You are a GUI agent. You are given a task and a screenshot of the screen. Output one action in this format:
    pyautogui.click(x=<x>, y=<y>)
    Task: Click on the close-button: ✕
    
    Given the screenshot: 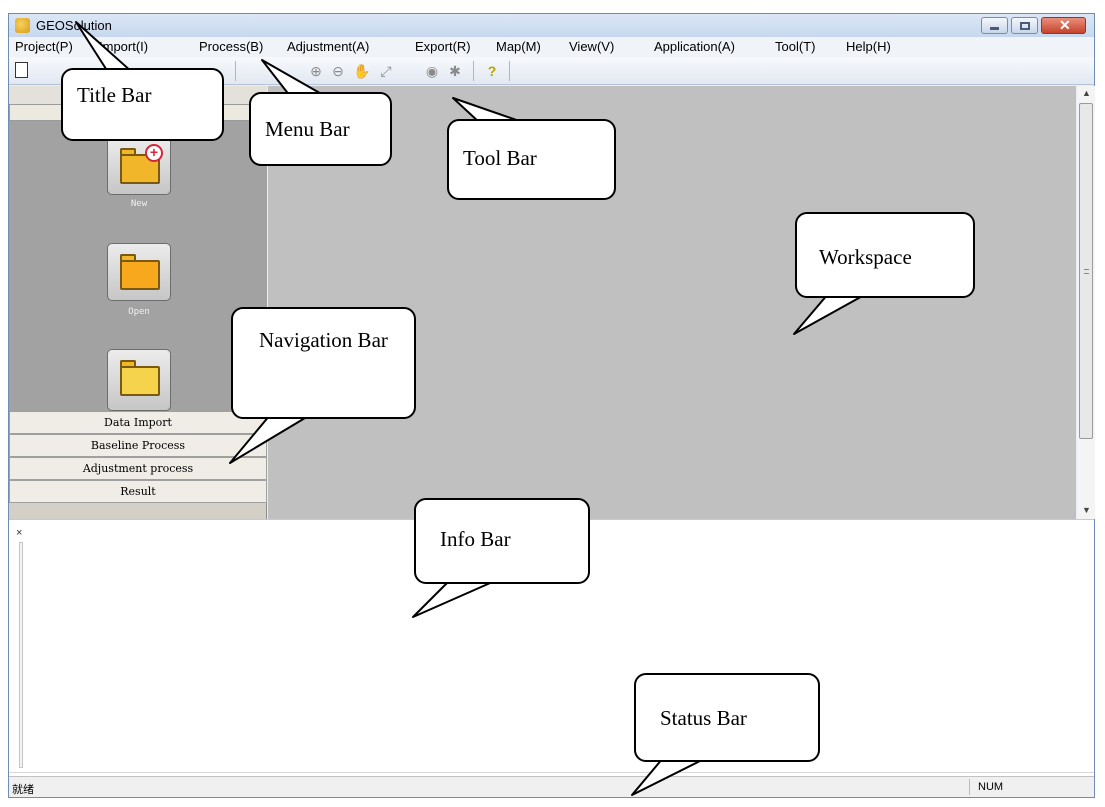 What is the action you would take?
    pyautogui.click(x=1063, y=25)
    